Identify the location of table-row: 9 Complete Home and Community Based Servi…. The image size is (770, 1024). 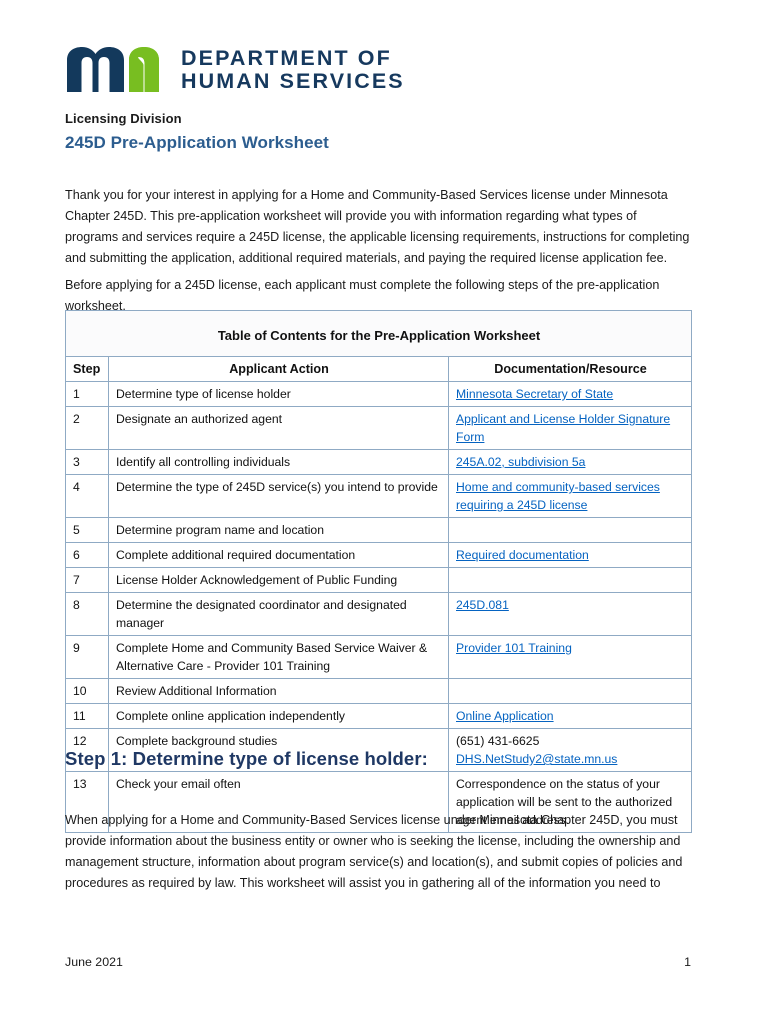
(379, 657).